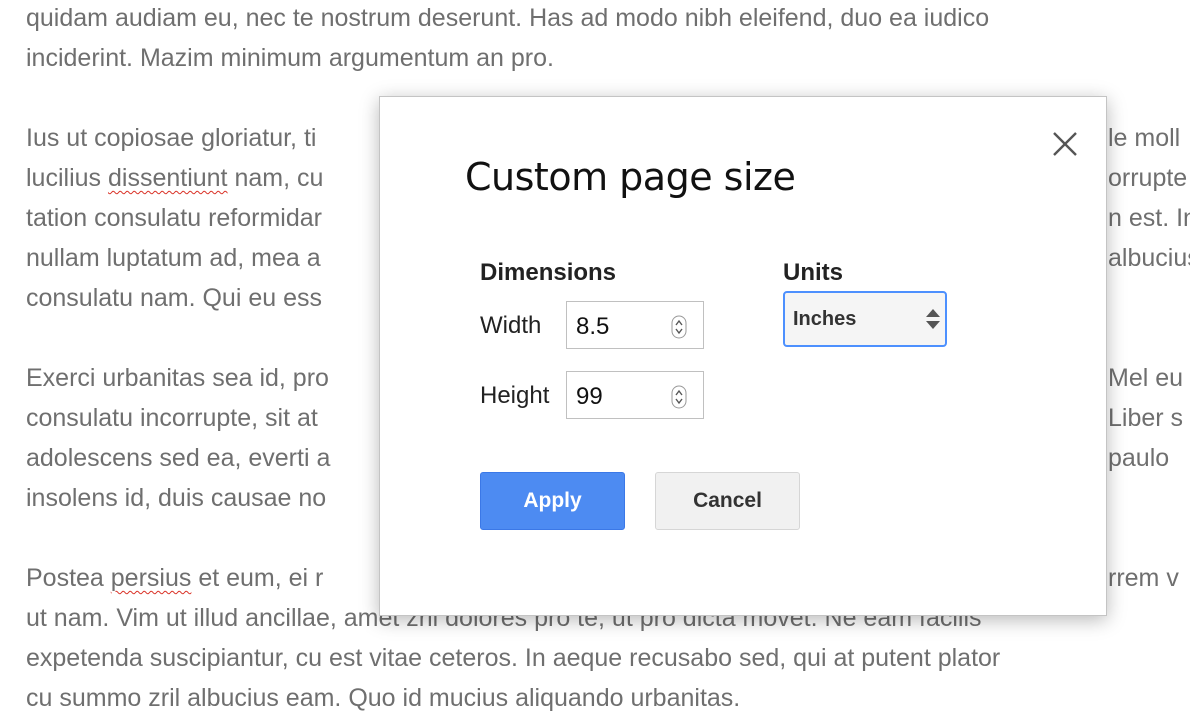 This screenshot has height=720, width=1190. I want to click on document-line: insolens id, duis causae no, so click(176, 498).